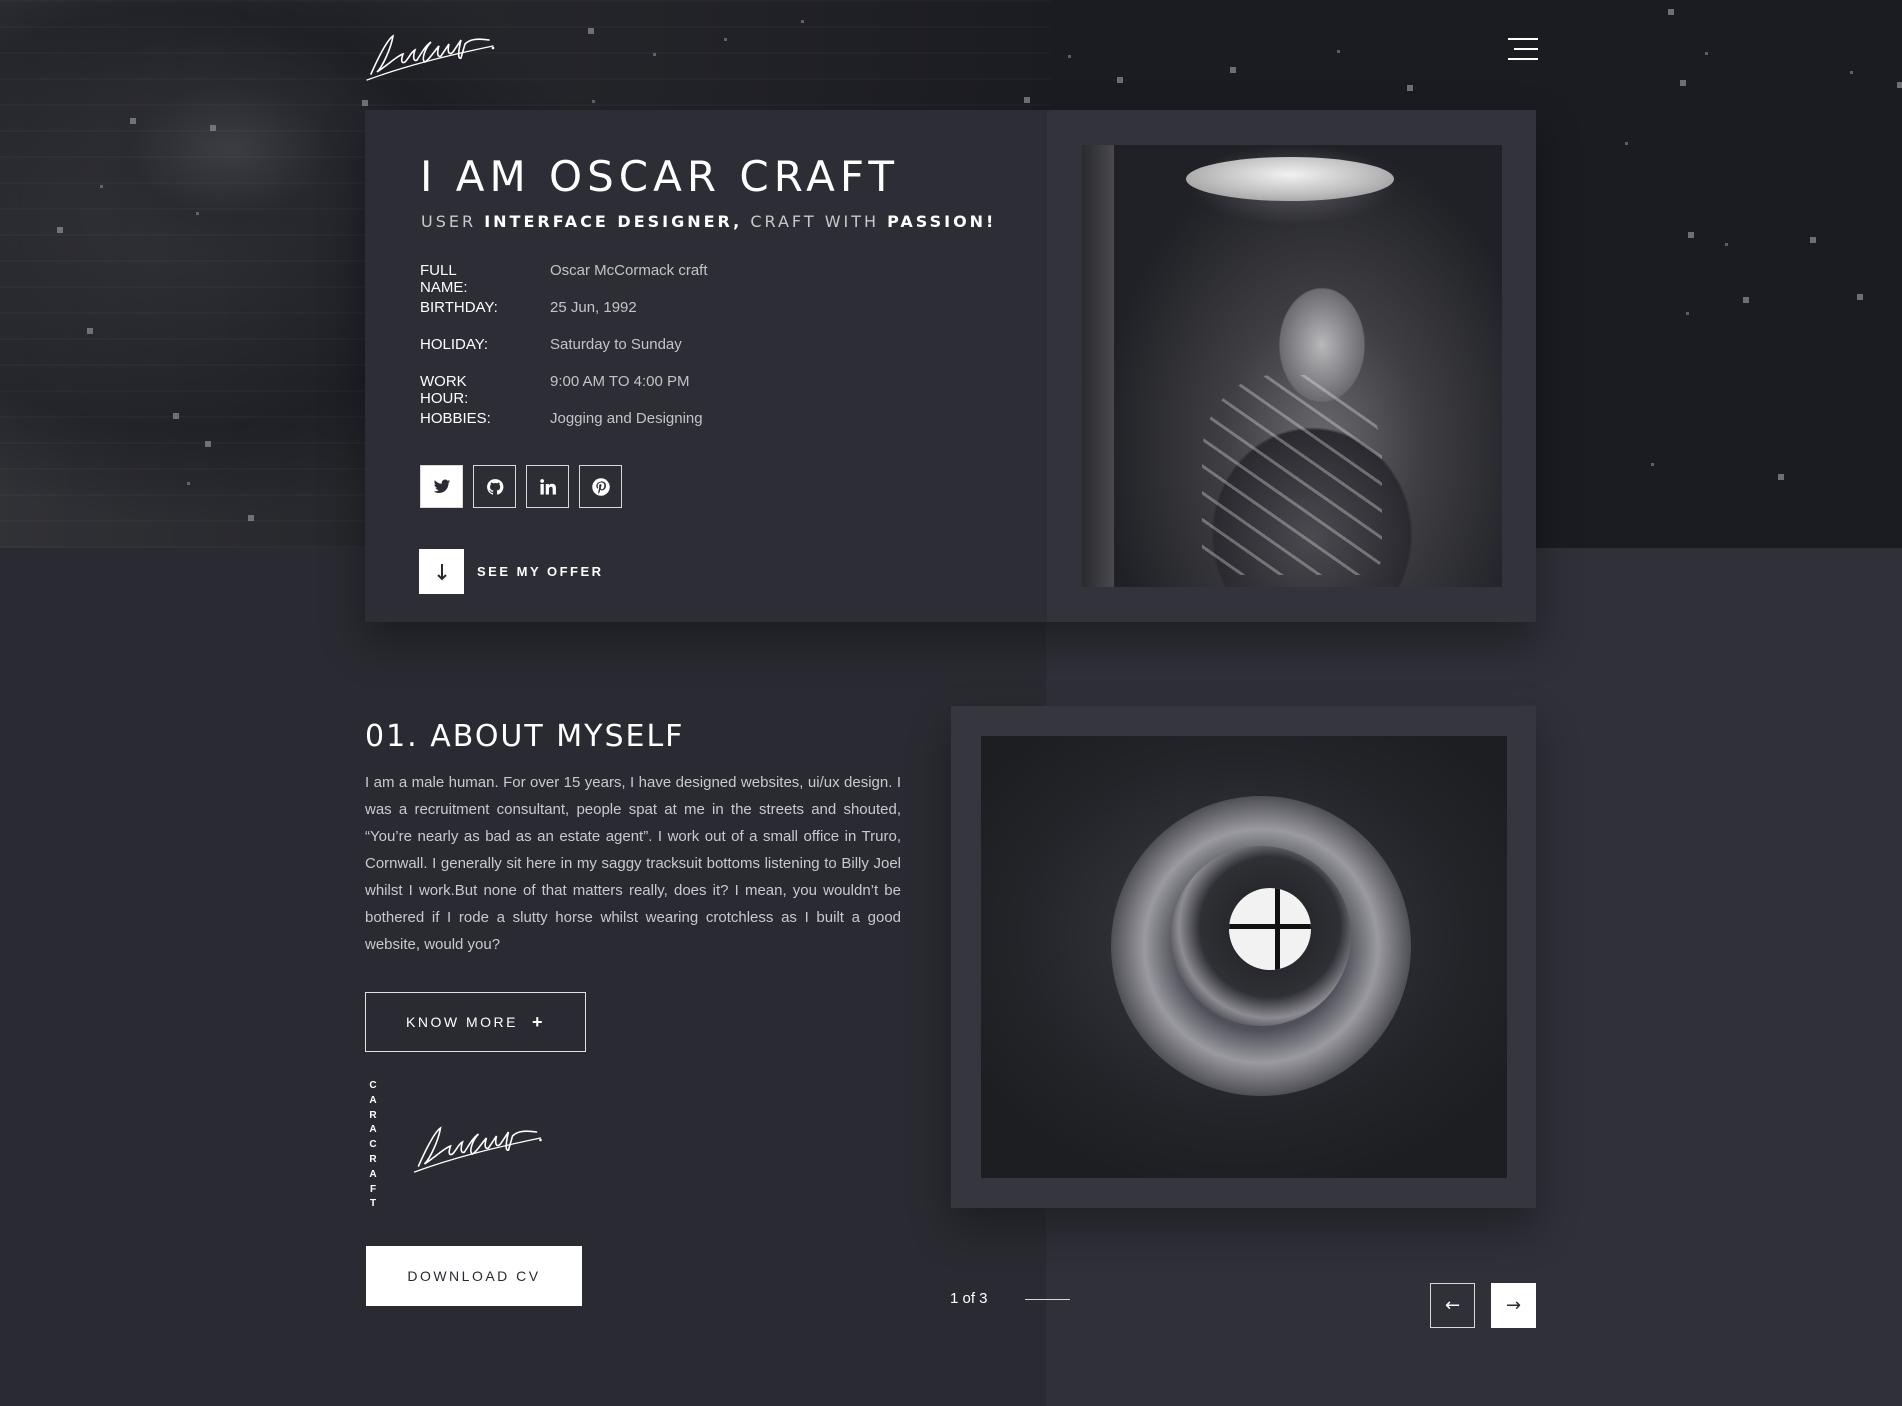 The width and height of the screenshot is (1902, 1406). Describe the element at coordinates (540, 571) in the screenshot. I see `see-my-offer-label: SEE MY OFFER` at that location.